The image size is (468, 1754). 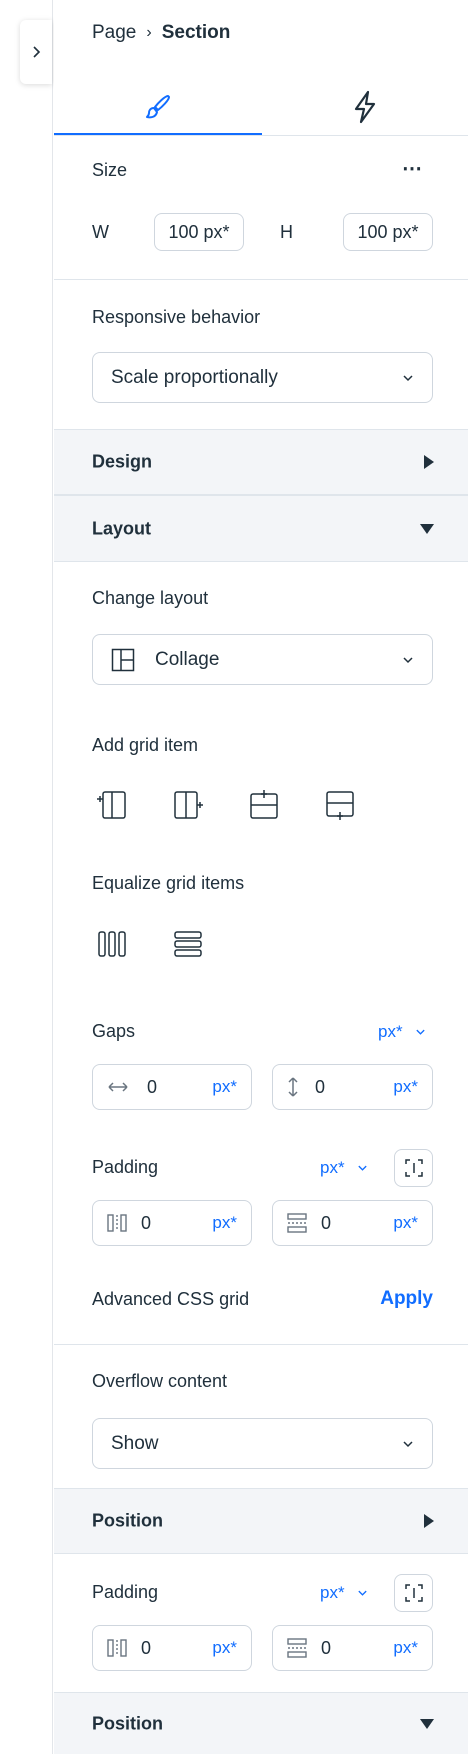 I want to click on breadcrumb-page: Page, so click(x=114, y=33).